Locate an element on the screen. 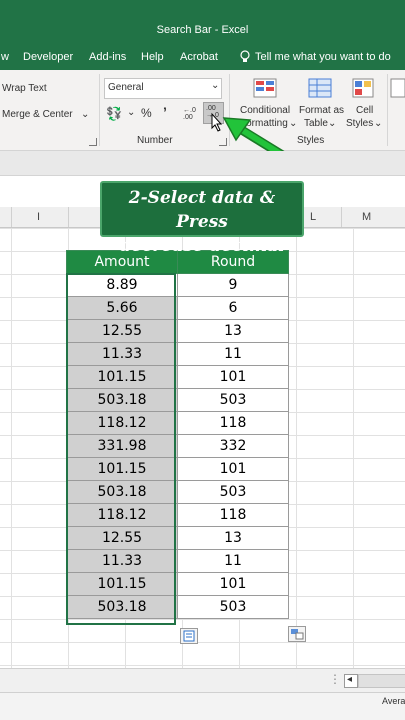 This screenshot has height=720, width=405. number-group-label: Number is located at coordinates (155, 140).